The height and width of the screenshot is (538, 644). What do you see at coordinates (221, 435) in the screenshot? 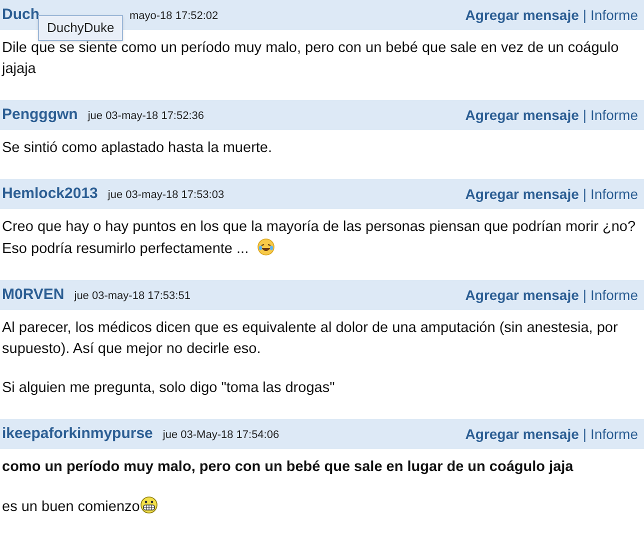
I see `post-date: jue 03-May-18 17:54:06` at bounding box center [221, 435].